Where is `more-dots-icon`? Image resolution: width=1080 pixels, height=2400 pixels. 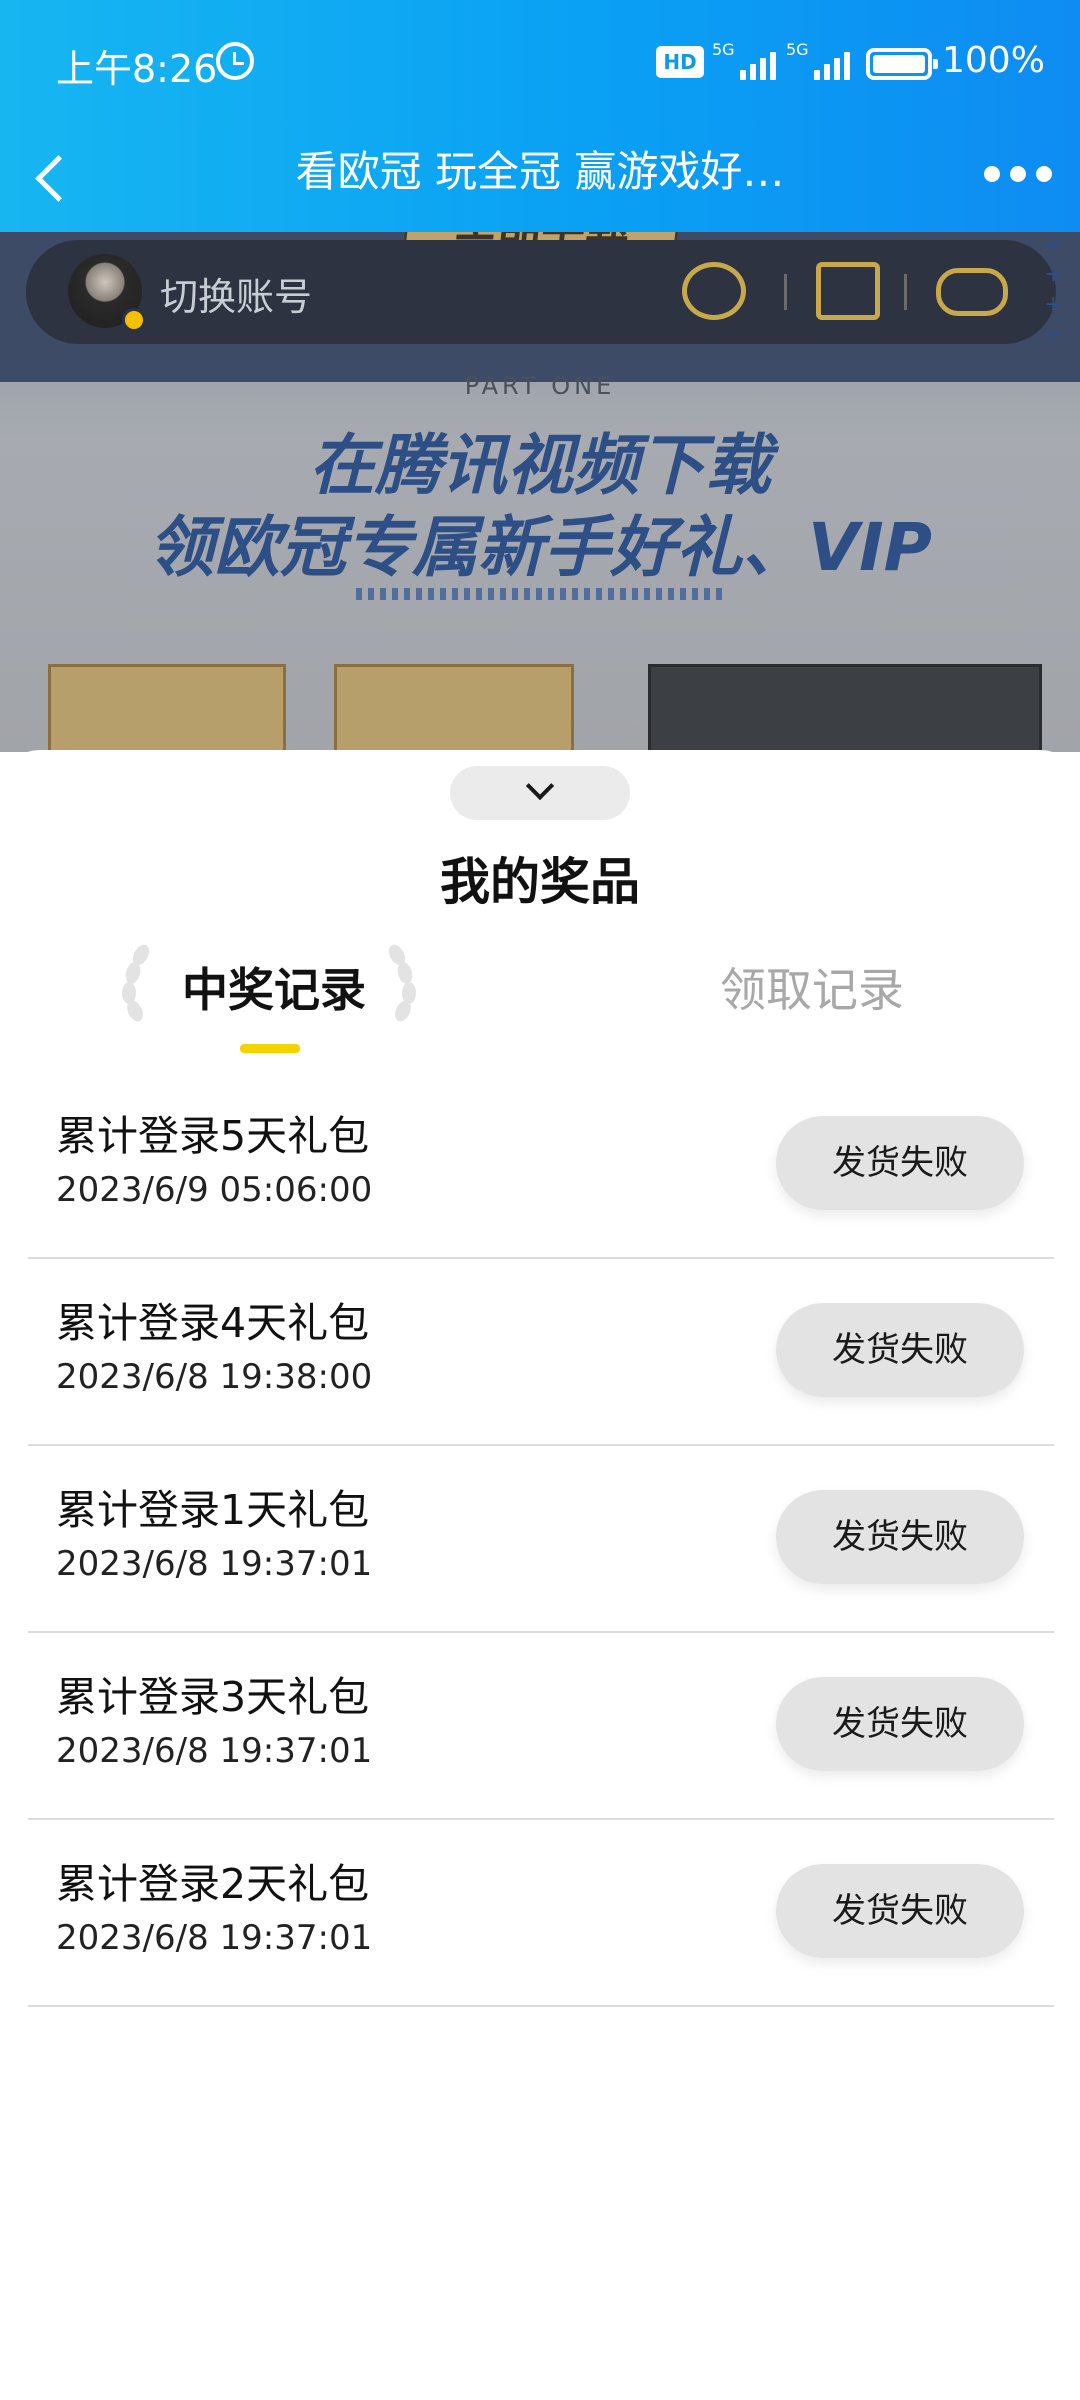
more-dots-icon is located at coordinates (1020, 174).